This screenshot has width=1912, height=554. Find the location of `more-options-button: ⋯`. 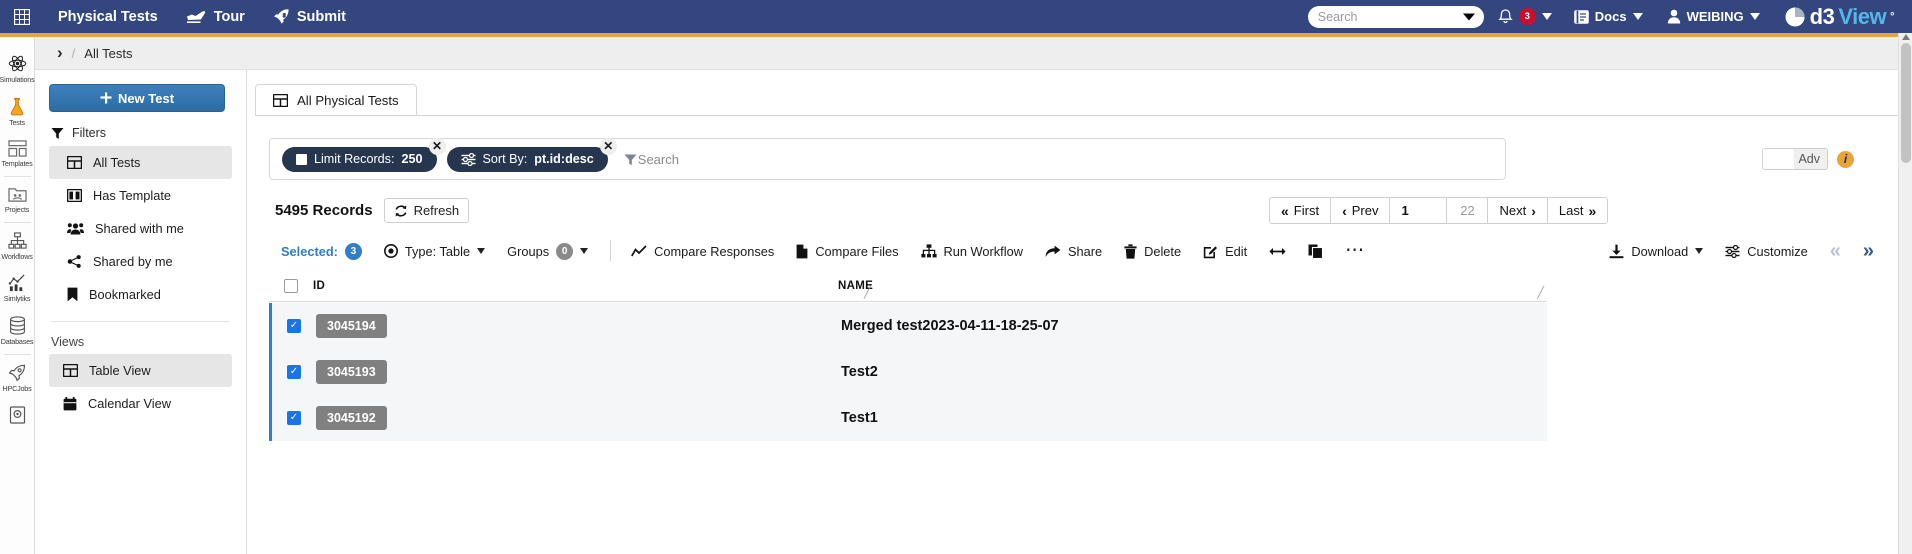

more-options-button: ⋯ is located at coordinates (1355, 251).